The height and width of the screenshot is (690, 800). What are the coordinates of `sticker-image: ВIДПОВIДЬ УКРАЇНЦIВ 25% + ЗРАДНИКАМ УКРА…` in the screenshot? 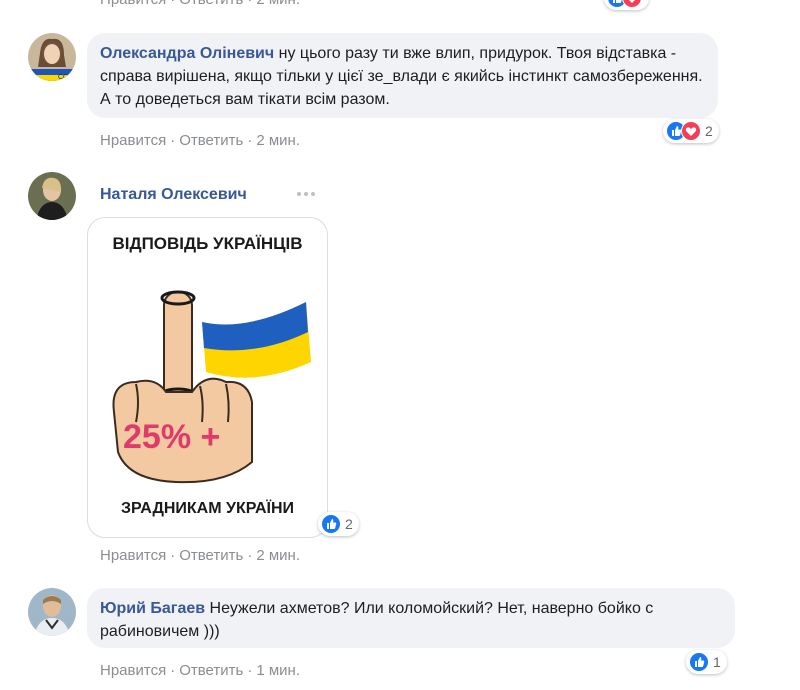 It's located at (207, 377).